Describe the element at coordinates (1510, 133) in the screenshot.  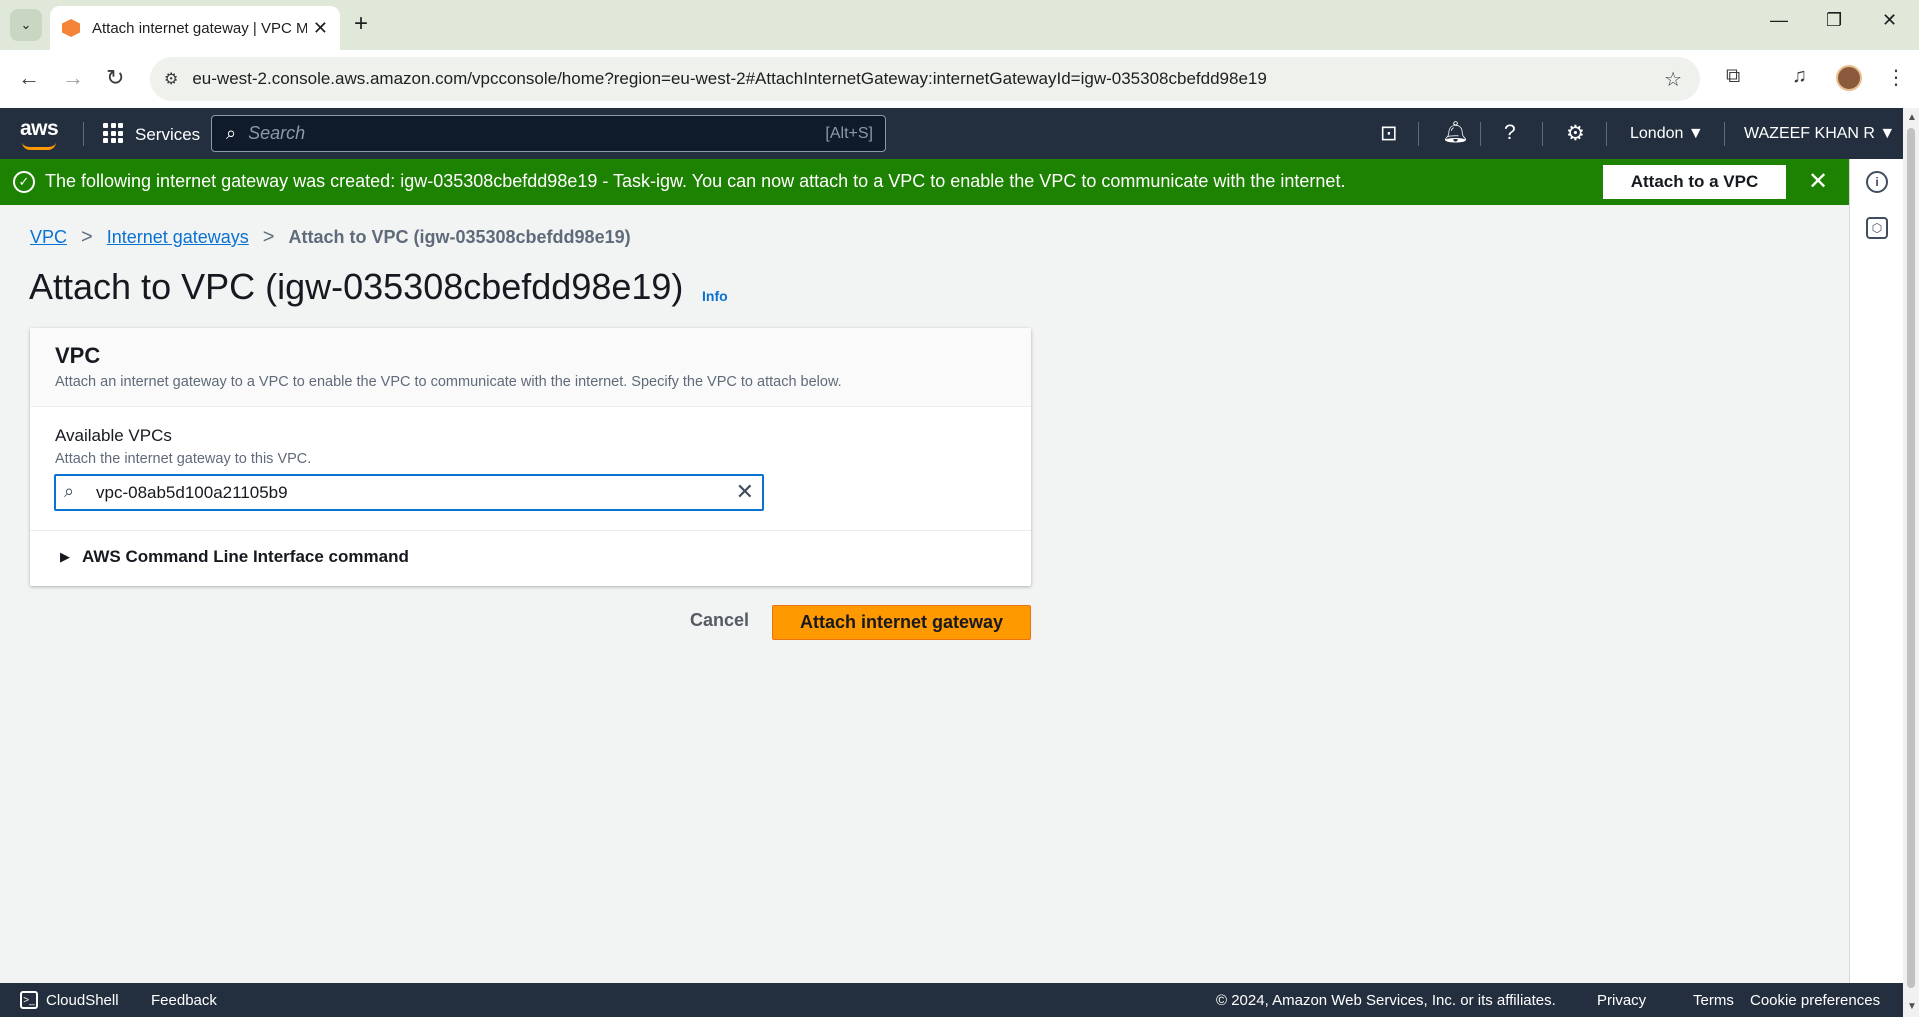
I see `help-icon: ?` at that location.